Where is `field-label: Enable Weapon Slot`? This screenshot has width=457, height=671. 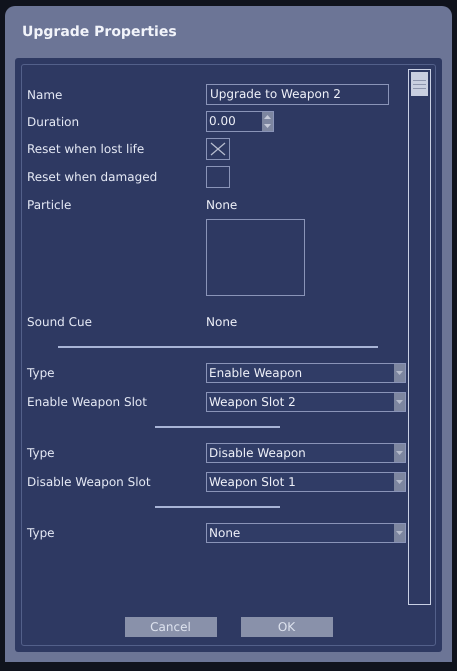 field-label: Enable Weapon Slot is located at coordinates (87, 402).